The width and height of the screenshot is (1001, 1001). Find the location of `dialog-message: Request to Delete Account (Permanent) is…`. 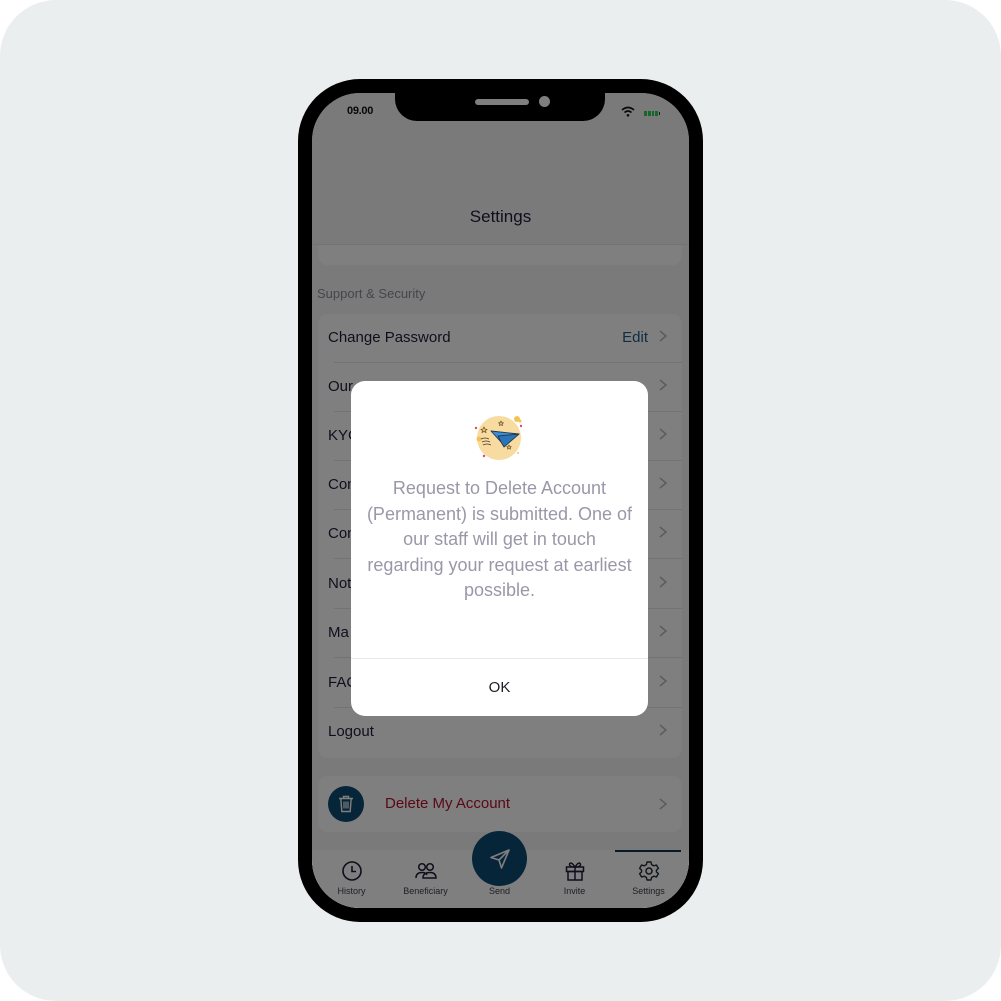

dialog-message: Request to Delete Account (Permanent) is… is located at coordinates (499, 539).